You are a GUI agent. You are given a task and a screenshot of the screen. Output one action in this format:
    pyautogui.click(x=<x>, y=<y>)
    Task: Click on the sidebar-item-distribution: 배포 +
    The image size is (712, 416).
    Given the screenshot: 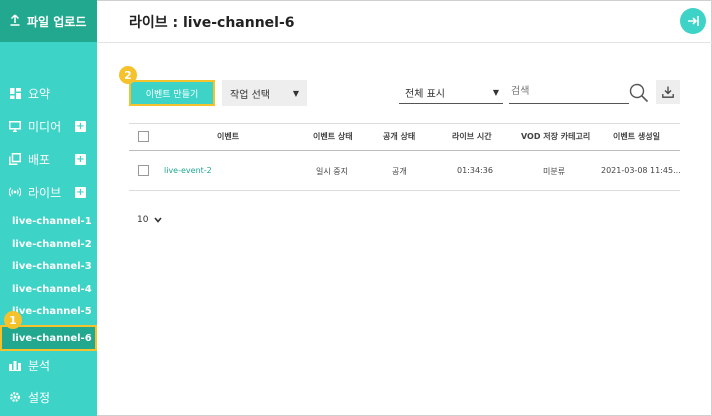 What is the action you would take?
    pyautogui.click(x=48, y=159)
    